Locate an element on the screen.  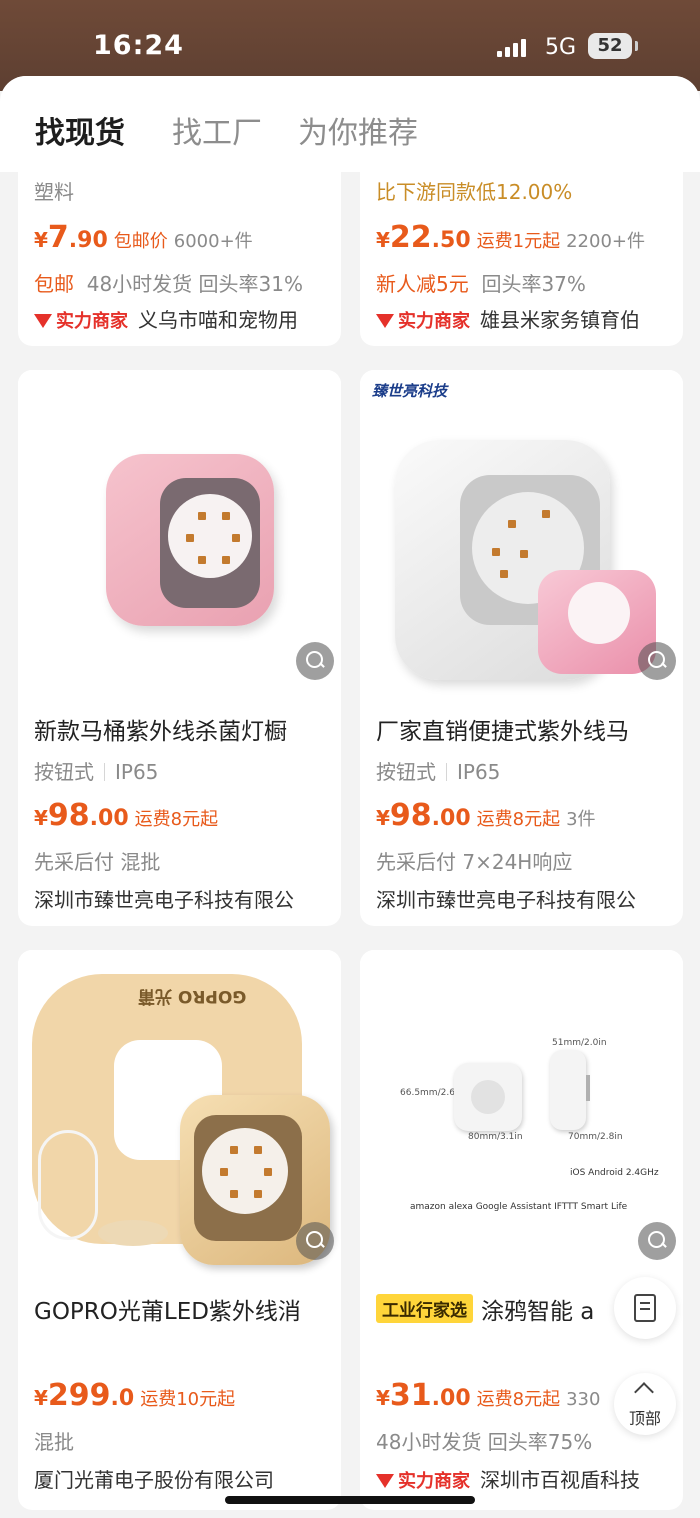
product-image: 臻世亮科技 is located at coordinates (521, 535).